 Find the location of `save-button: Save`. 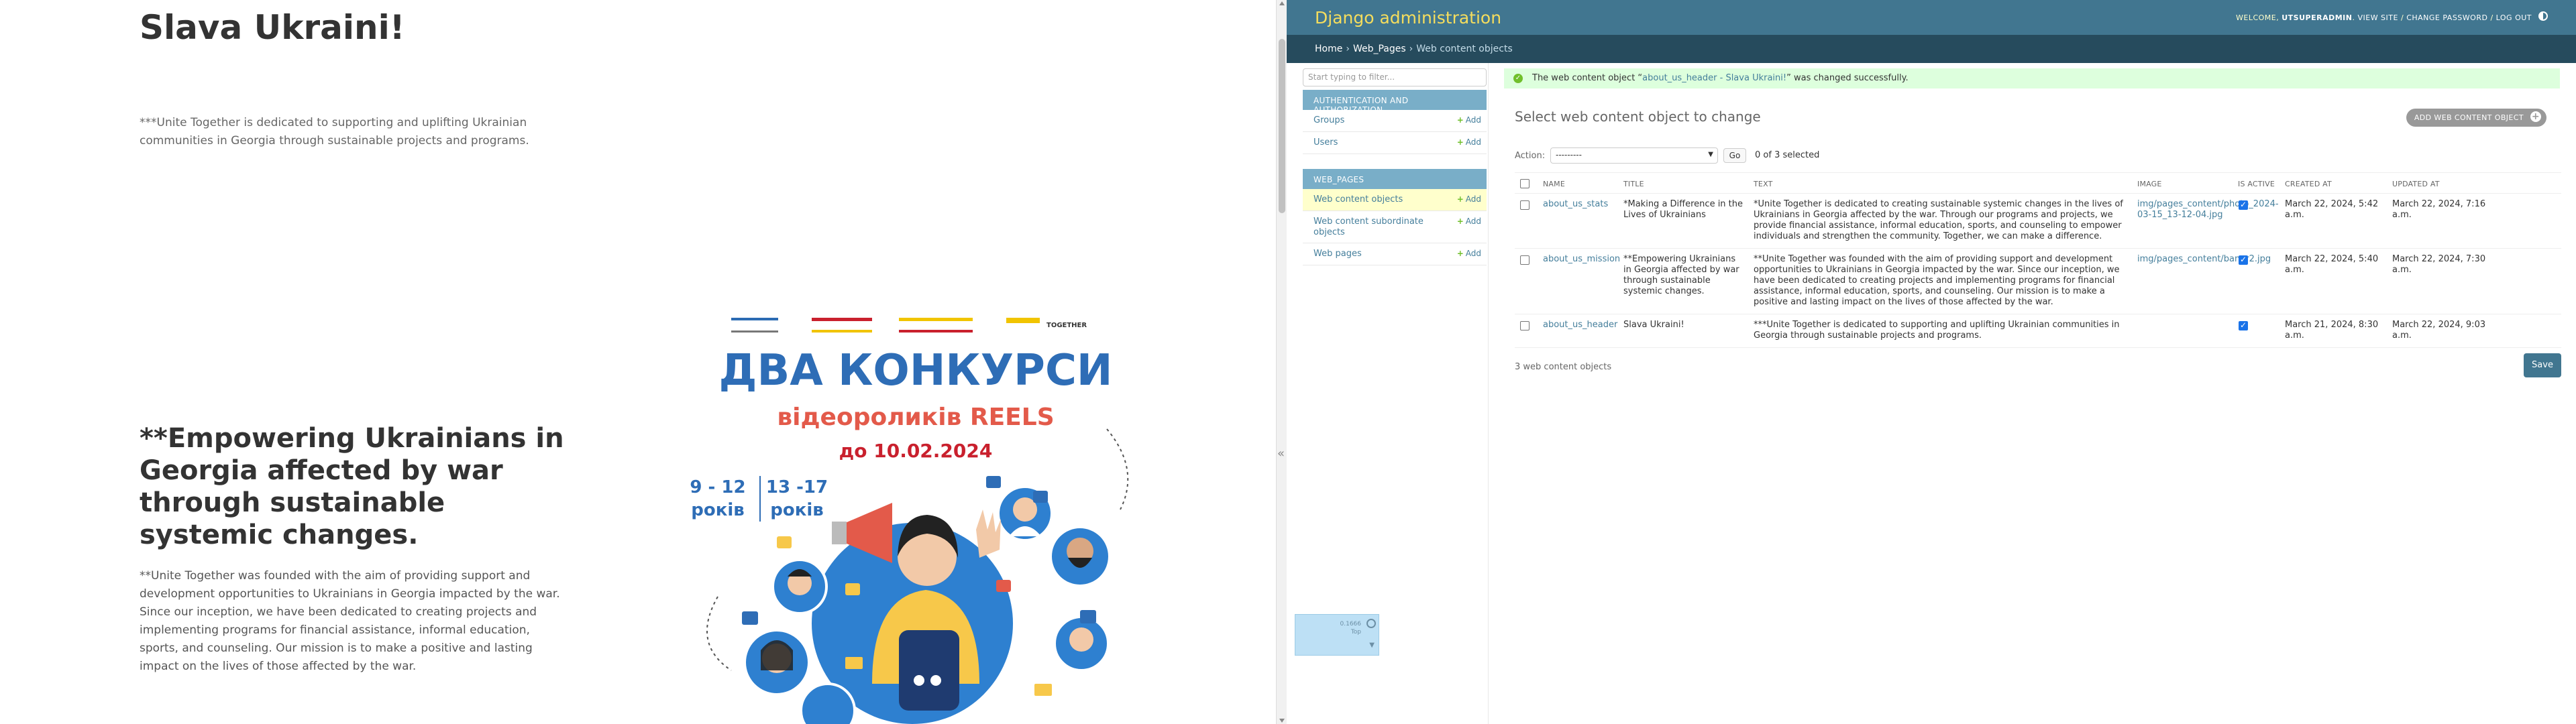

save-button: Save is located at coordinates (2542, 365).